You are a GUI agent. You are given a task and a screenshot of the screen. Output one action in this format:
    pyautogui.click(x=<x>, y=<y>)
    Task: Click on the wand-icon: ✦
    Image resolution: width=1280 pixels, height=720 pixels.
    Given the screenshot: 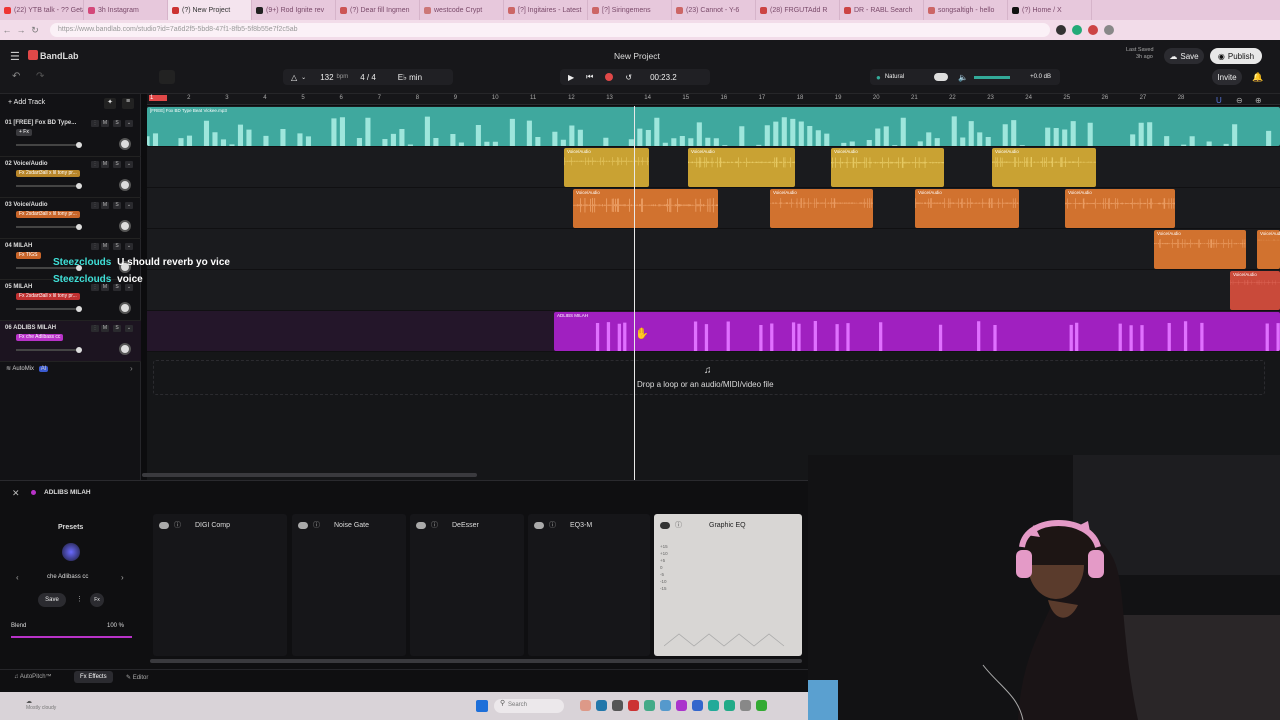 What is the action you would take?
    pyautogui.click(x=110, y=103)
    